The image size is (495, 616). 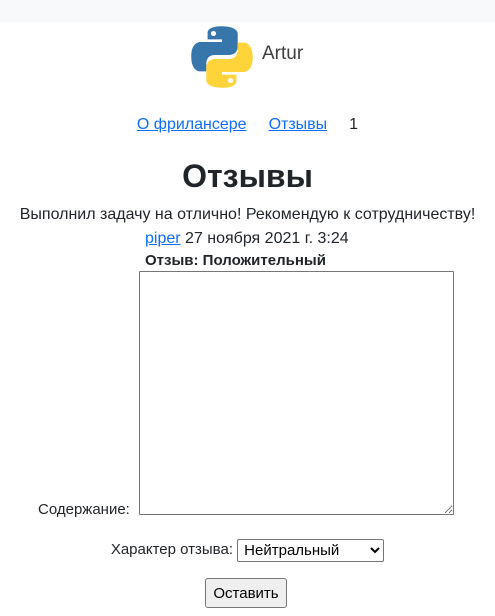 What do you see at coordinates (298, 124) in the screenshot?
I see `nav-link-reviews: Отзывы` at bounding box center [298, 124].